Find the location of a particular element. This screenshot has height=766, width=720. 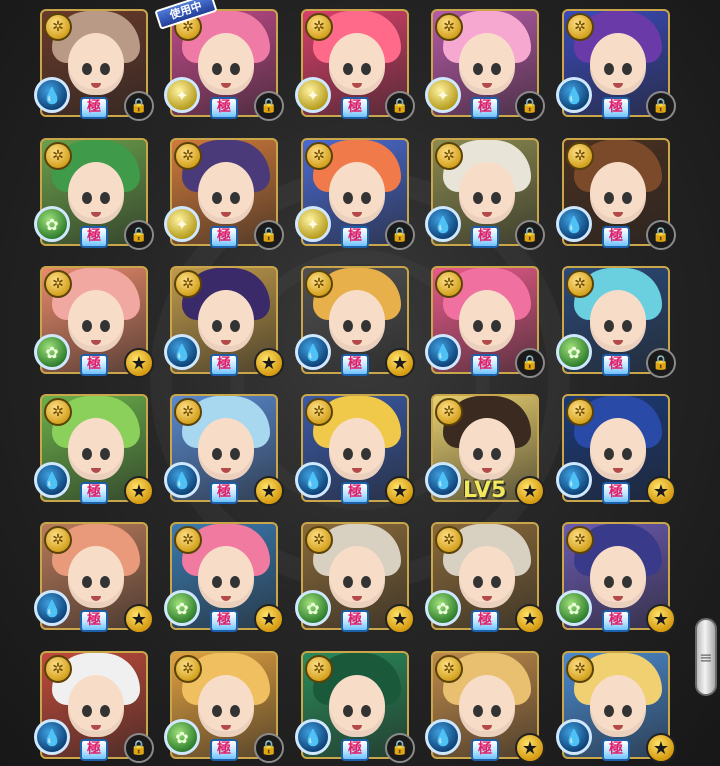

monster-card: ✲ 💧 LV5 ★ is located at coordinates (485, 450).